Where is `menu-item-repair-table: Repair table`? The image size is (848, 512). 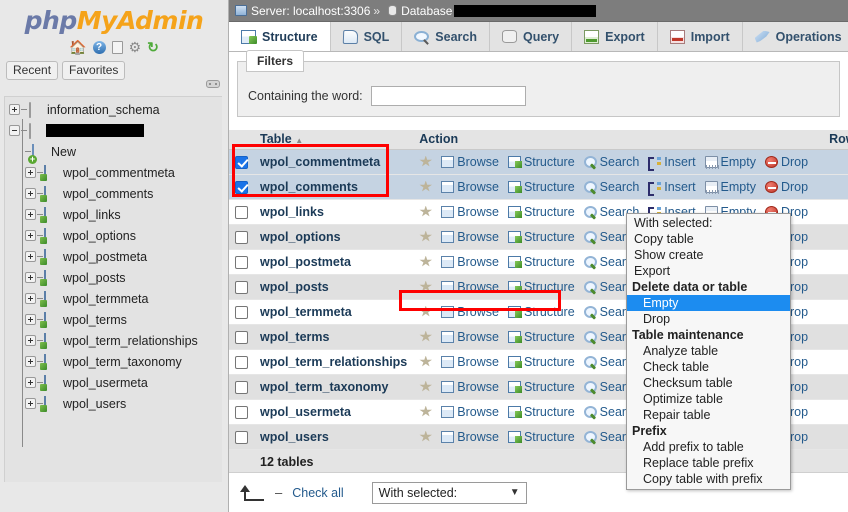
menu-item-repair-table: Repair table is located at coordinates (708, 415).